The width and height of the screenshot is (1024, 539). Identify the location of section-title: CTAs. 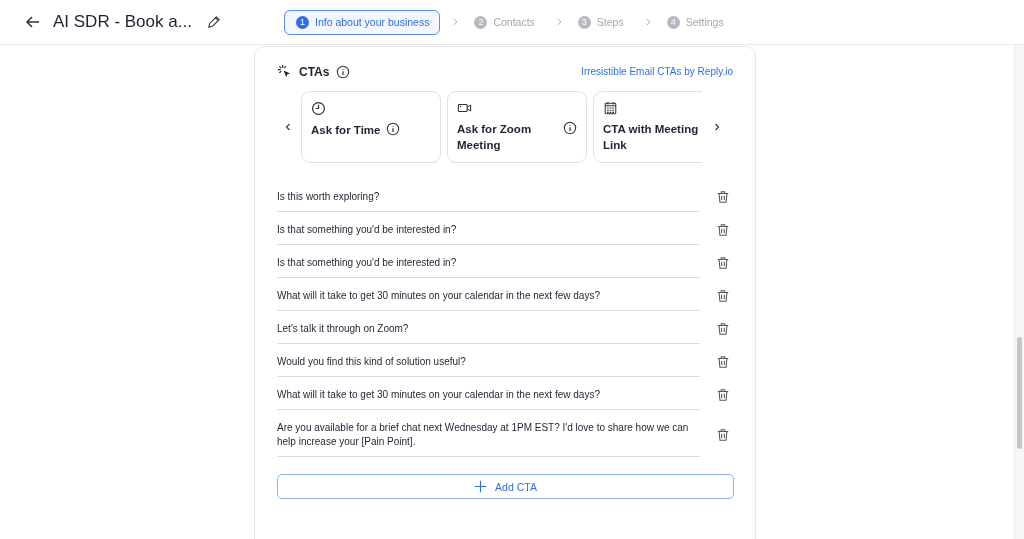
(314, 71).